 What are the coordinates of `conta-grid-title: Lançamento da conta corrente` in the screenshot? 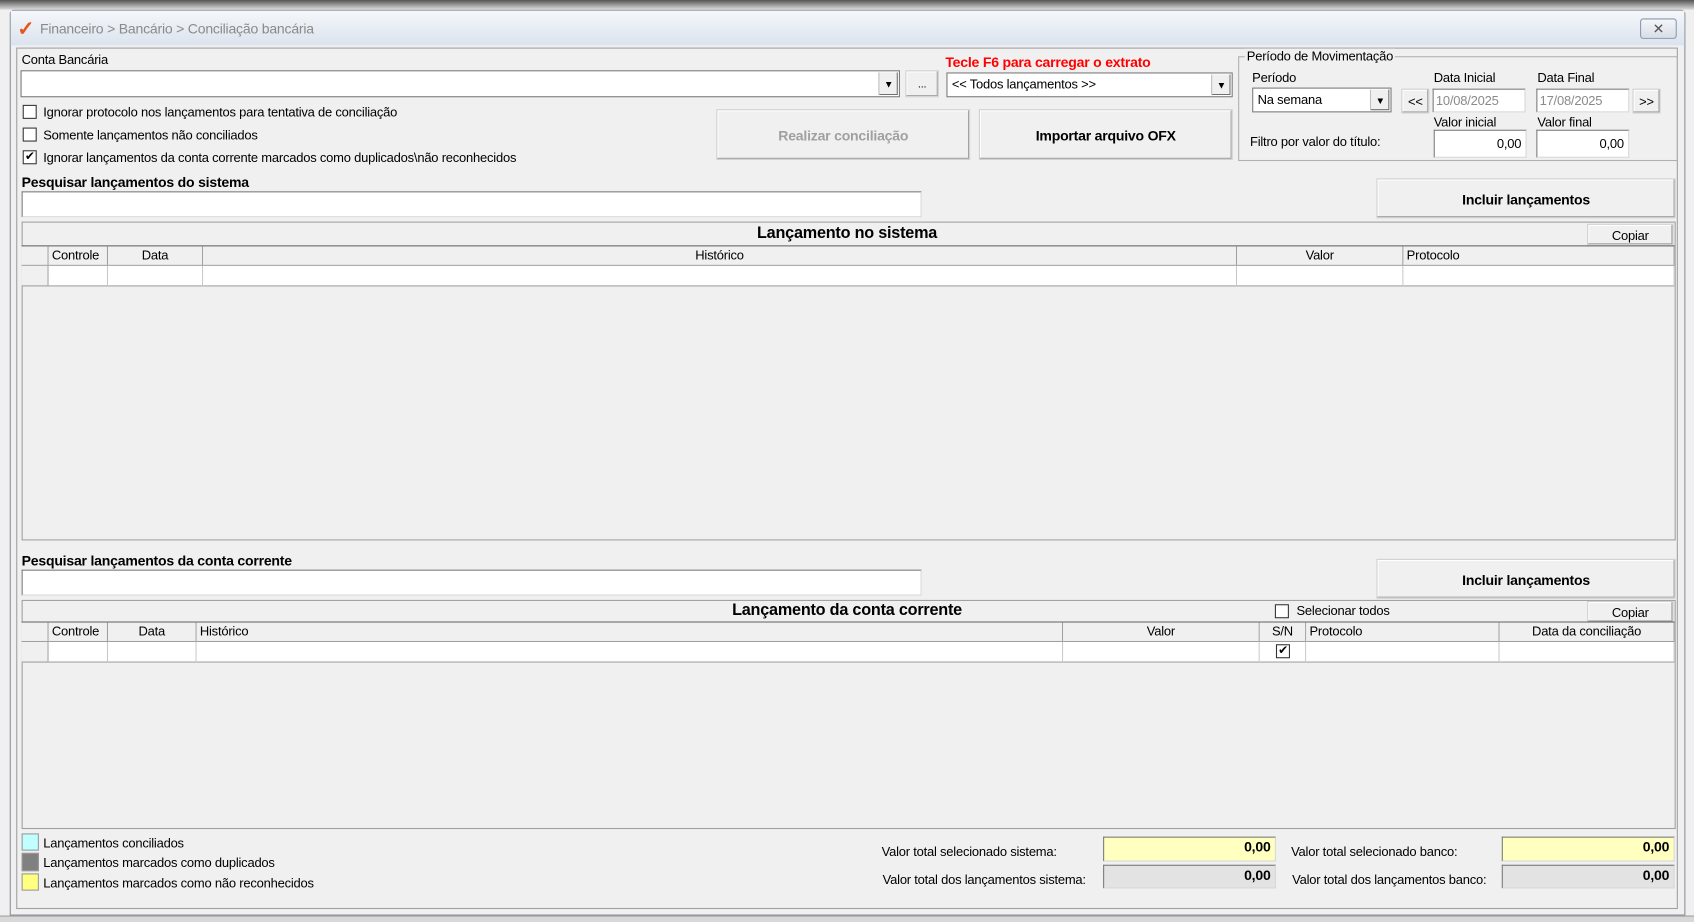 It's located at (847, 610).